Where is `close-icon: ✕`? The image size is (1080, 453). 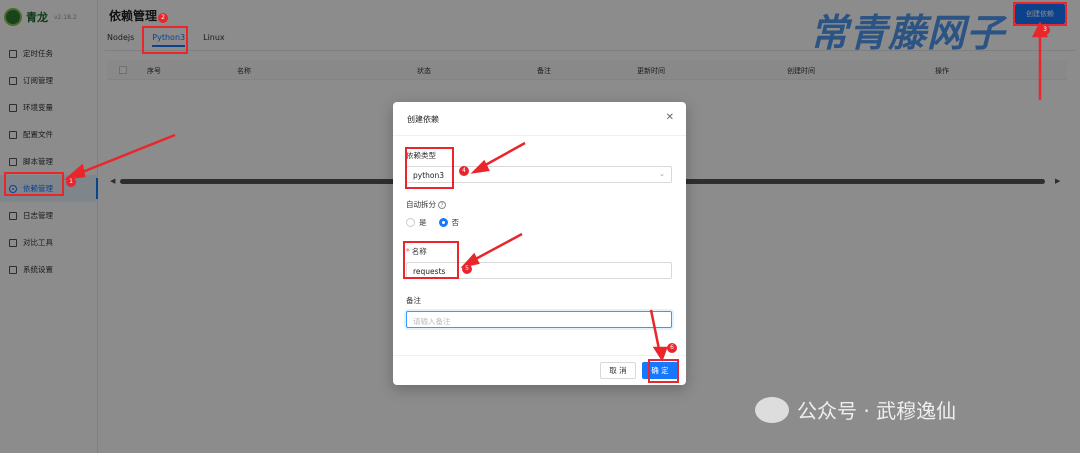 close-icon: ✕ is located at coordinates (670, 117).